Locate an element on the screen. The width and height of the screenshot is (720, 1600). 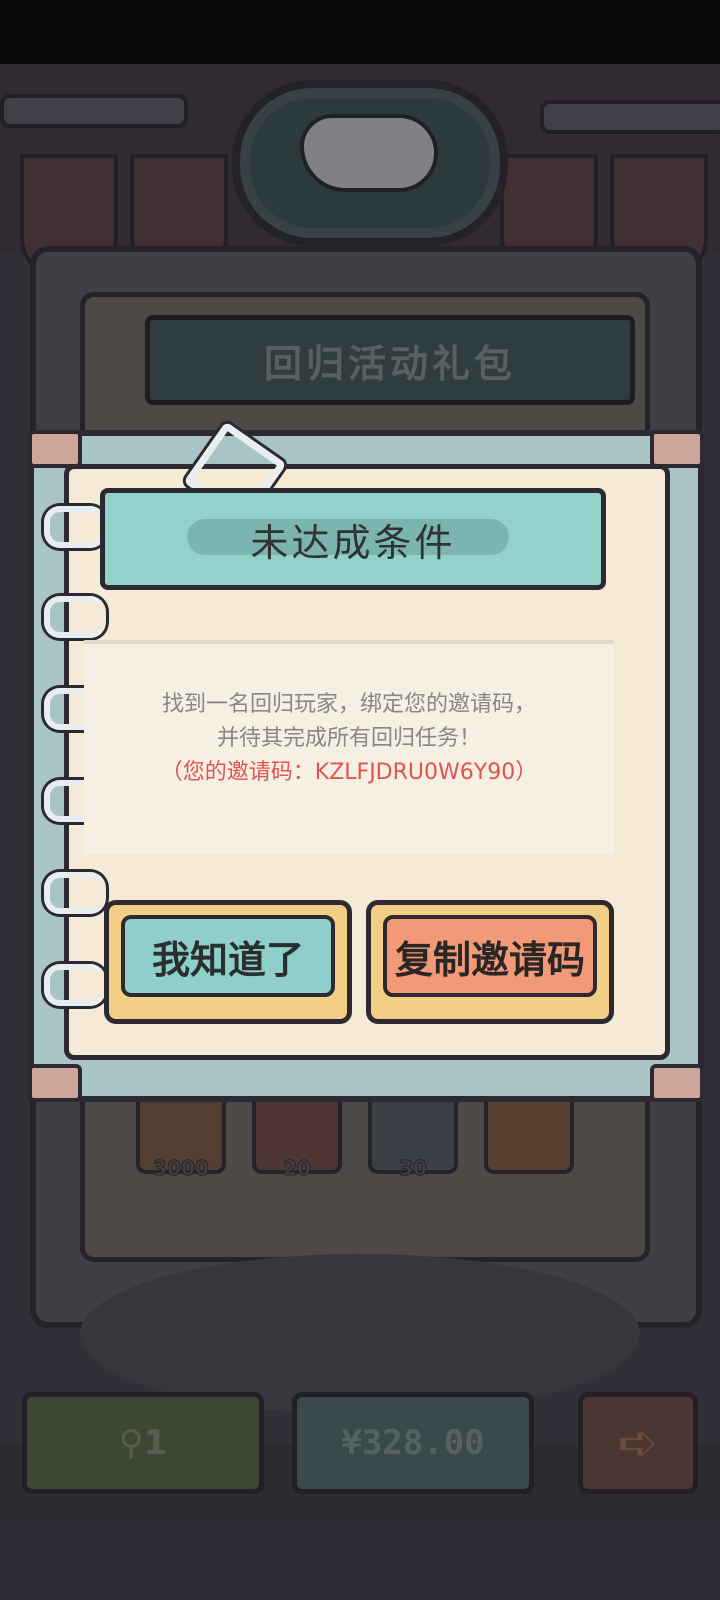
got-it-button: 我知道了 is located at coordinates (228, 962).